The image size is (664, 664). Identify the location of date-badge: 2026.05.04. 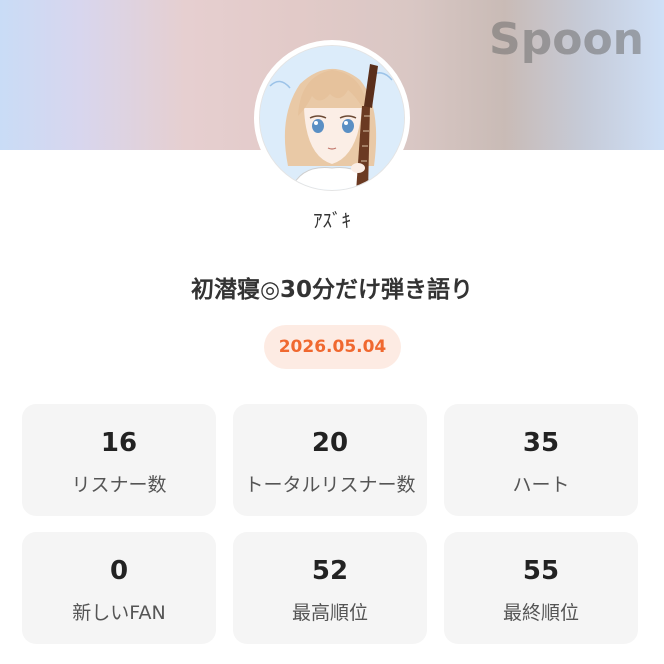
(332, 347).